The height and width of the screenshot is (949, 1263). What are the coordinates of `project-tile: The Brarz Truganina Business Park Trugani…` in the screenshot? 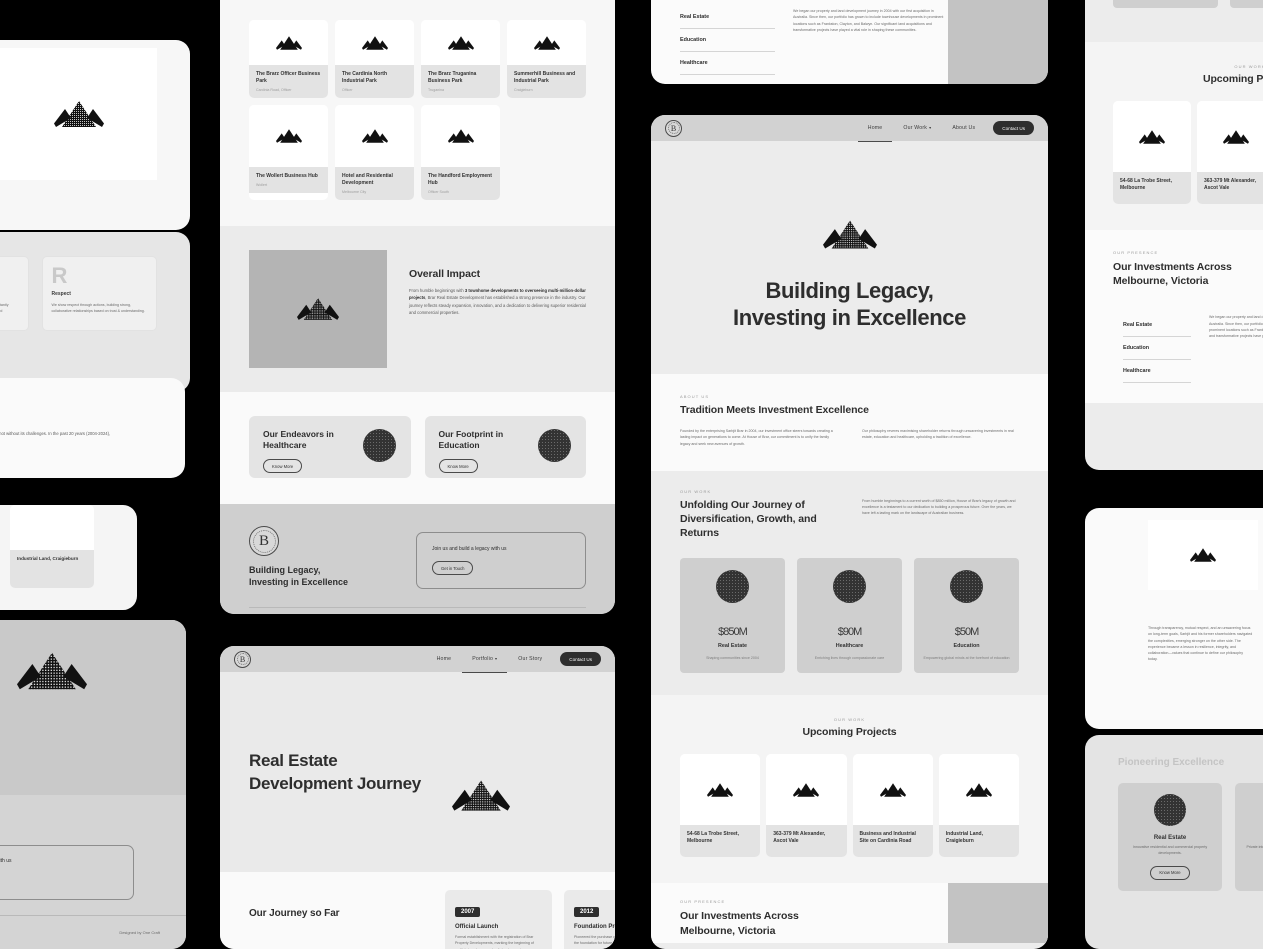 It's located at (460, 59).